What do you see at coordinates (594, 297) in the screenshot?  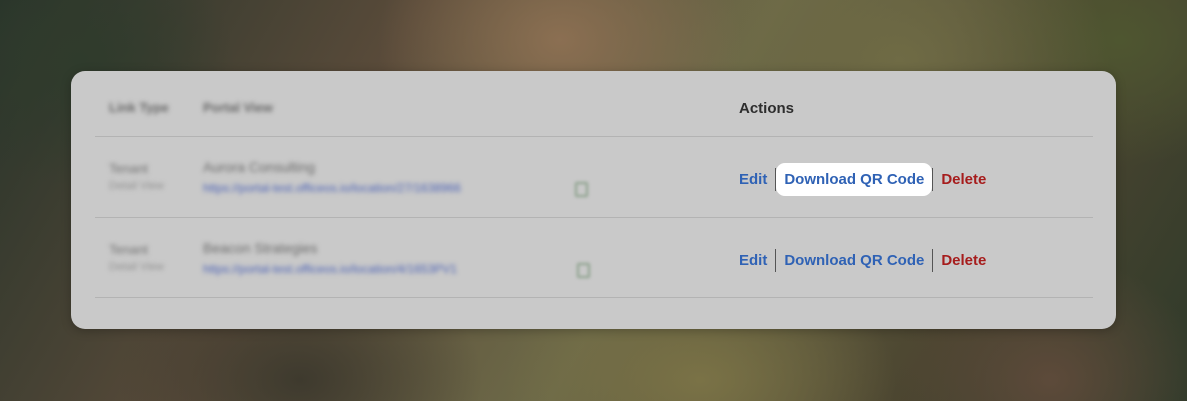 I see `row-divider` at bounding box center [594, 297].